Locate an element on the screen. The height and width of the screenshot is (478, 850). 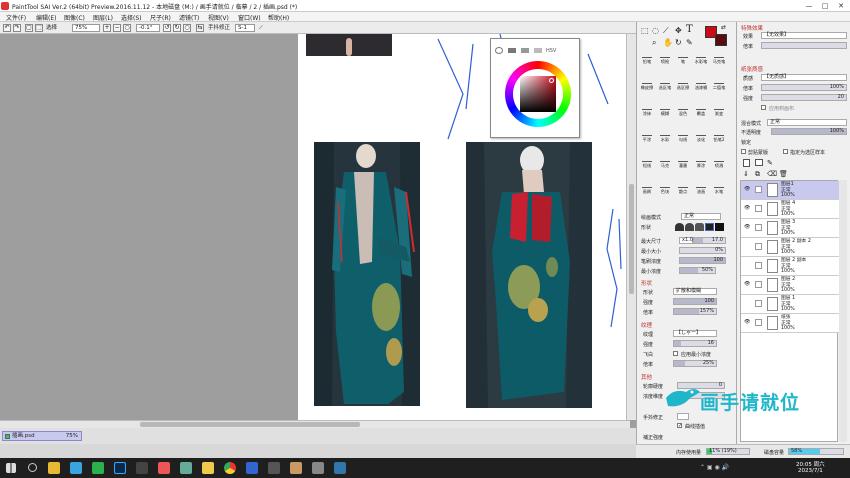
effect-scale-slider is located at coordinates (804, 45).